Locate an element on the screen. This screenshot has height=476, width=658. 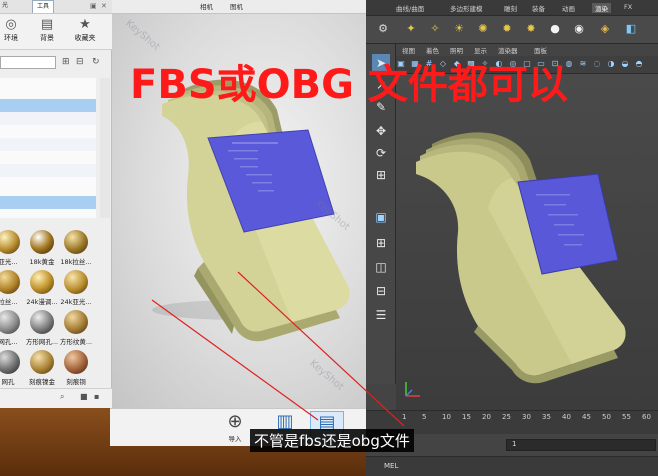
shelf-tab-rigging: 装备 is located at coordinates (538, 8).